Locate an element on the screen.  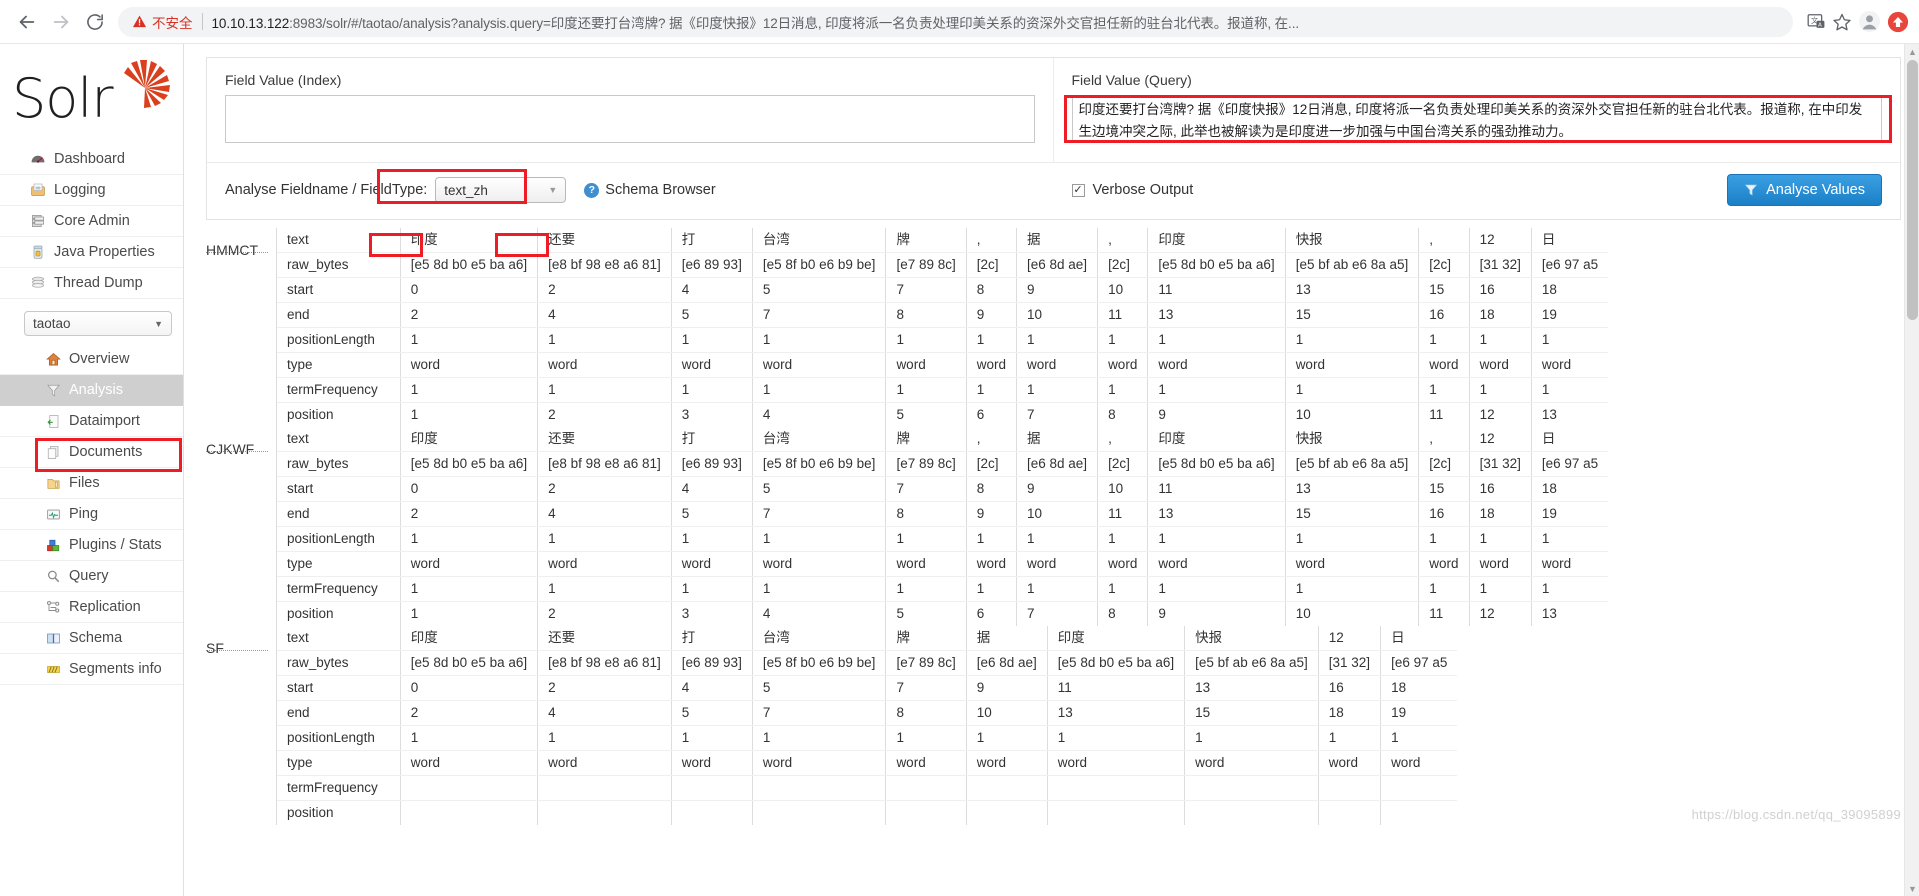
sidebar-item-dataimport: Dataimport is located at coordinates (91, 421).